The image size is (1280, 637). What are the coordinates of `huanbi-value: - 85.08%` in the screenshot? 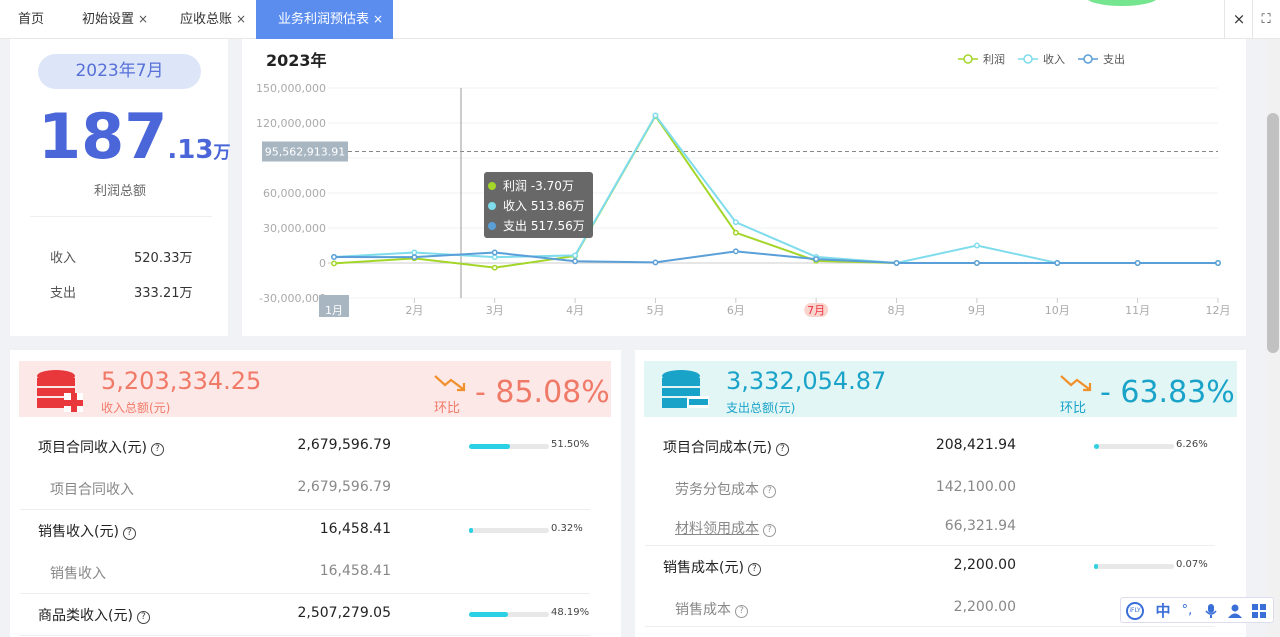 It's located at (542, 392).